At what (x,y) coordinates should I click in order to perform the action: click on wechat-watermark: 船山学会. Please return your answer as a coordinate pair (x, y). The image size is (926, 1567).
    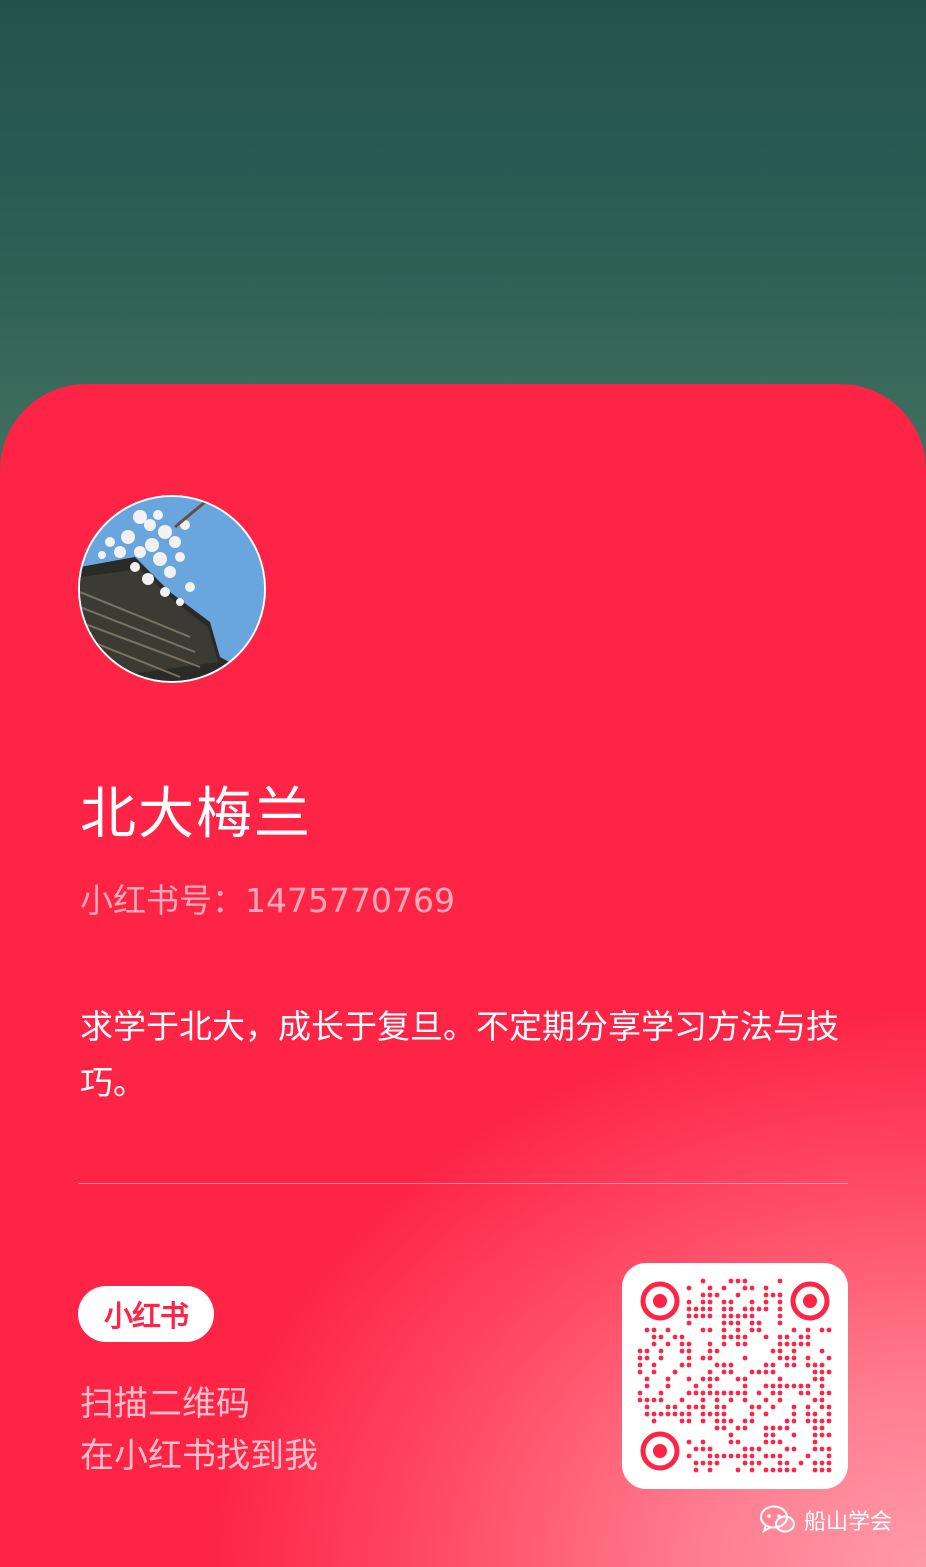
    Looking at the image, I should click on (826, 1520).